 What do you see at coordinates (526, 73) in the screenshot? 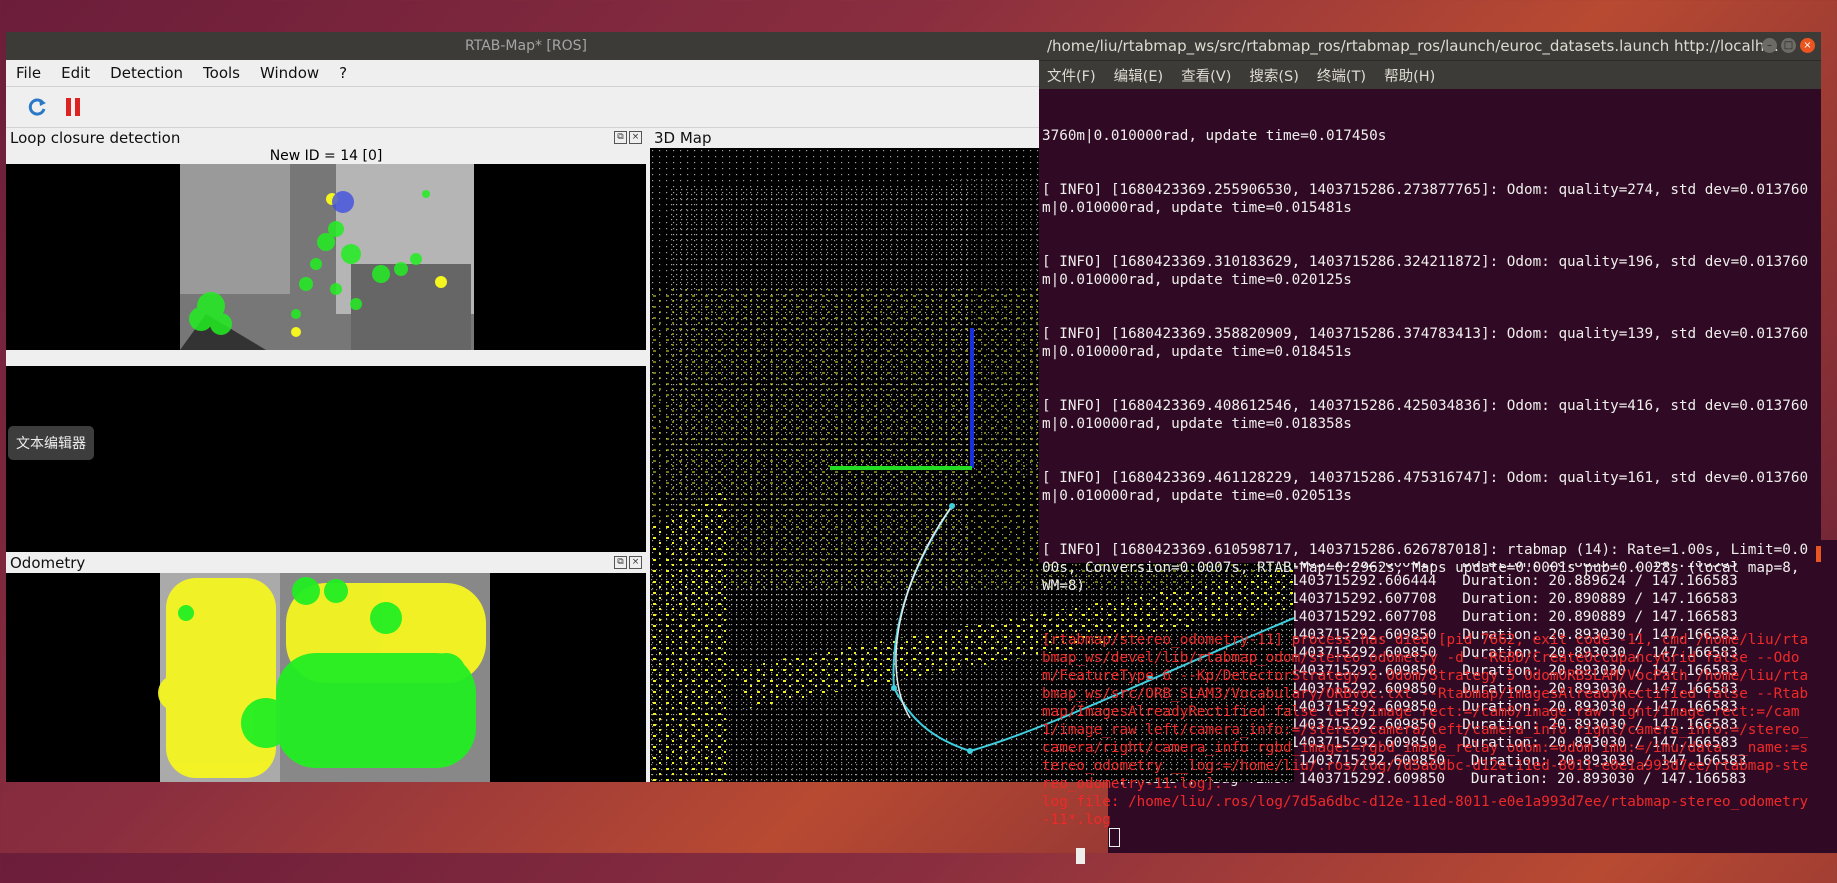
I see `rtabmap-menubar: File Edit Detection Tools Window ?` at bounding box center [526, 73].